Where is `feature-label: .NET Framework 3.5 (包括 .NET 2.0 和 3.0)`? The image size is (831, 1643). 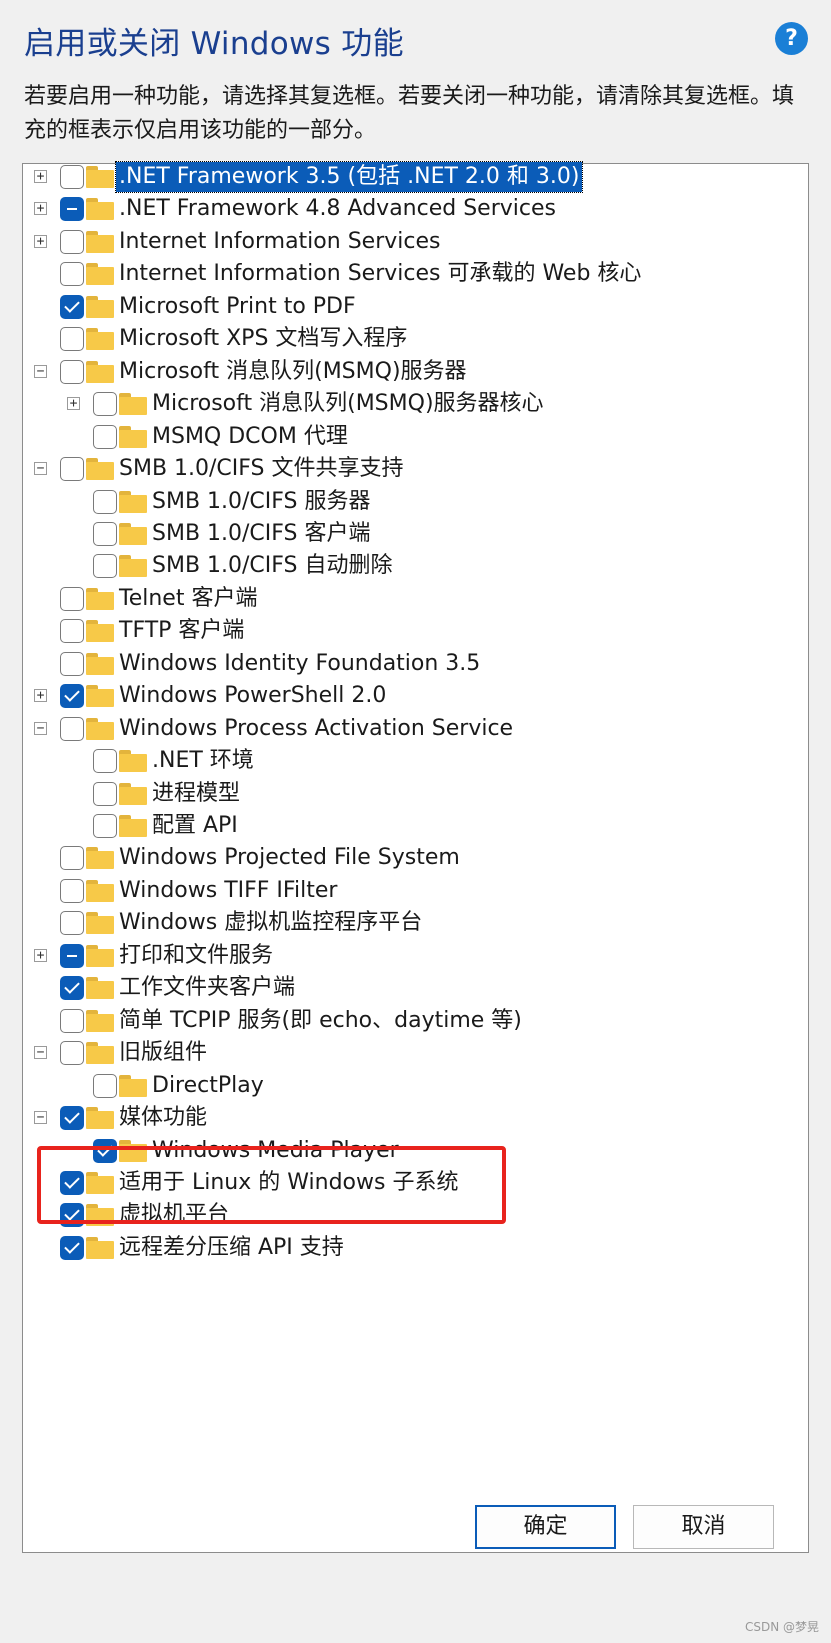
feature-label: .NET Framework 3.5 (包括 .NET 2.0 和 3.0) is located at coordinates (349, 177).